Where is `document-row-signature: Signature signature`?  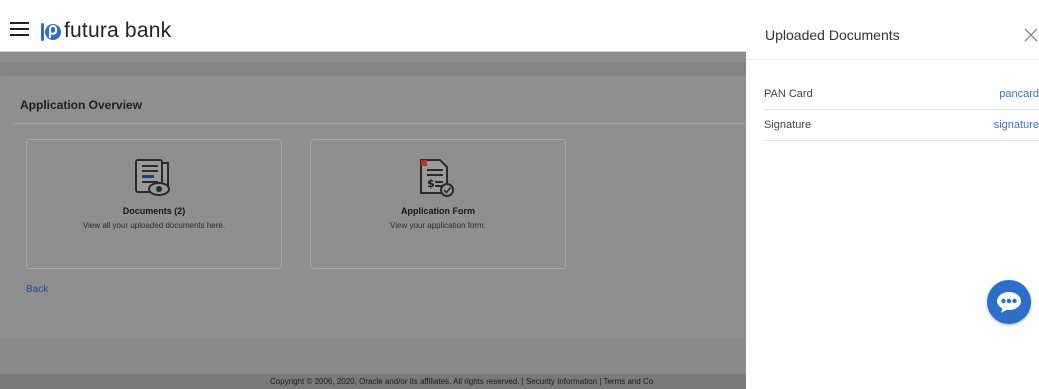 document-row-signature: Signature signature is located at coordinates (901, 126).